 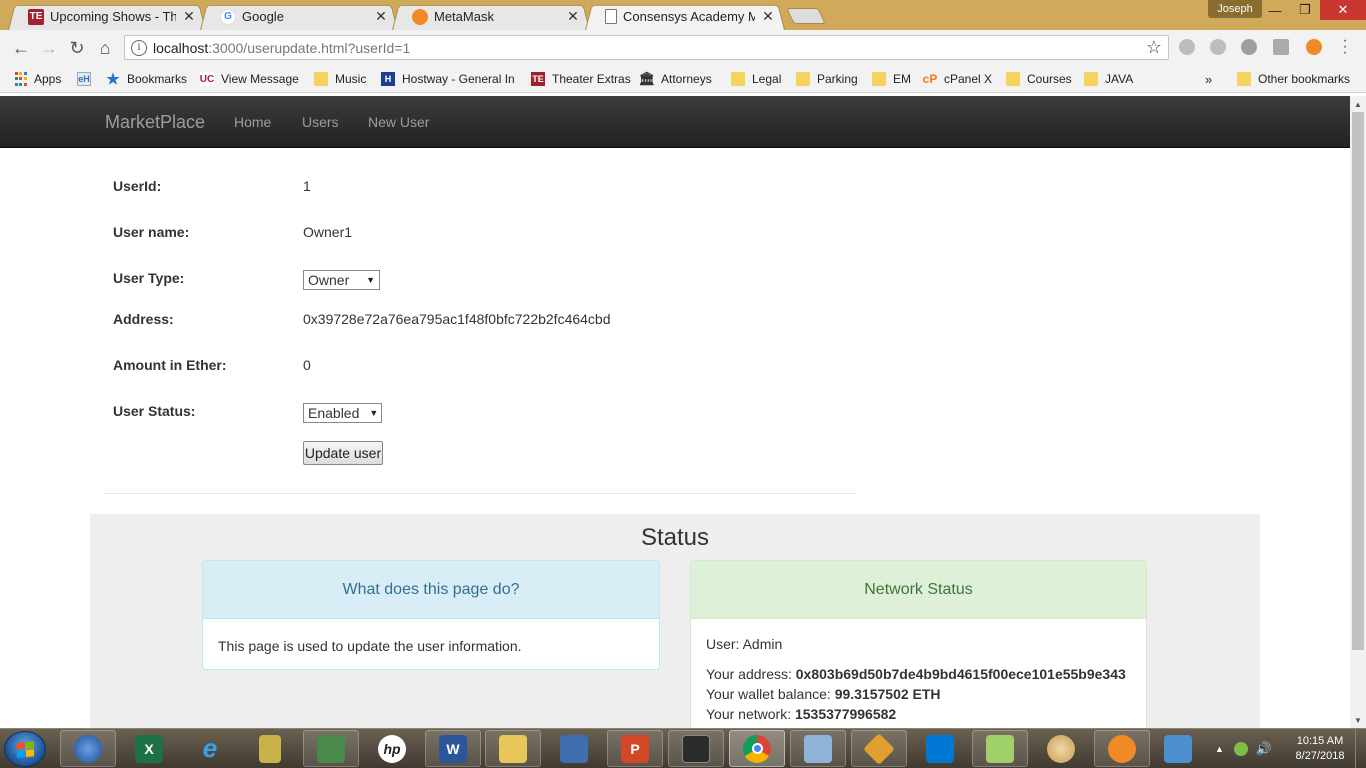 I want to click on bookmark-star-icon: ☆, so click(x=1154, y=47).